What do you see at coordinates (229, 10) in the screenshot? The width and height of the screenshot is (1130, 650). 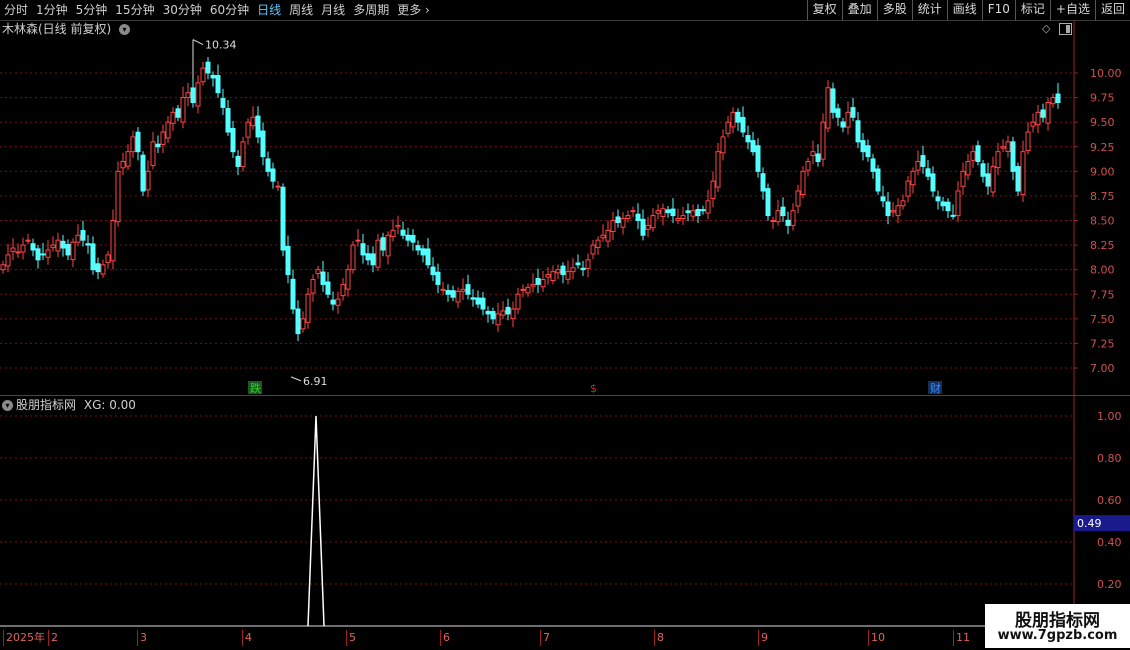 I see `period-5: 60分钟` at bounding box center [229, 10].